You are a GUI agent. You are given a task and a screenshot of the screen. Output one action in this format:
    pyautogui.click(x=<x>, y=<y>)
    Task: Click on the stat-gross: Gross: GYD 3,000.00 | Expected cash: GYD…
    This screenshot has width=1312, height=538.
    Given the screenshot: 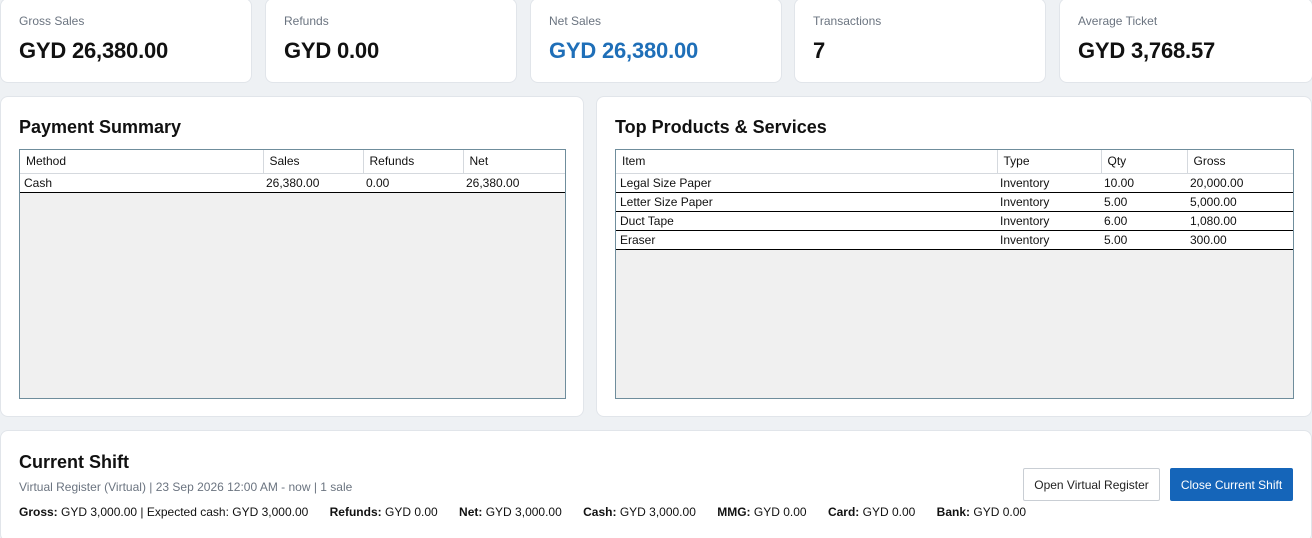 What is the action you would take?
    pyautogui.click(x=163, y=512)
    